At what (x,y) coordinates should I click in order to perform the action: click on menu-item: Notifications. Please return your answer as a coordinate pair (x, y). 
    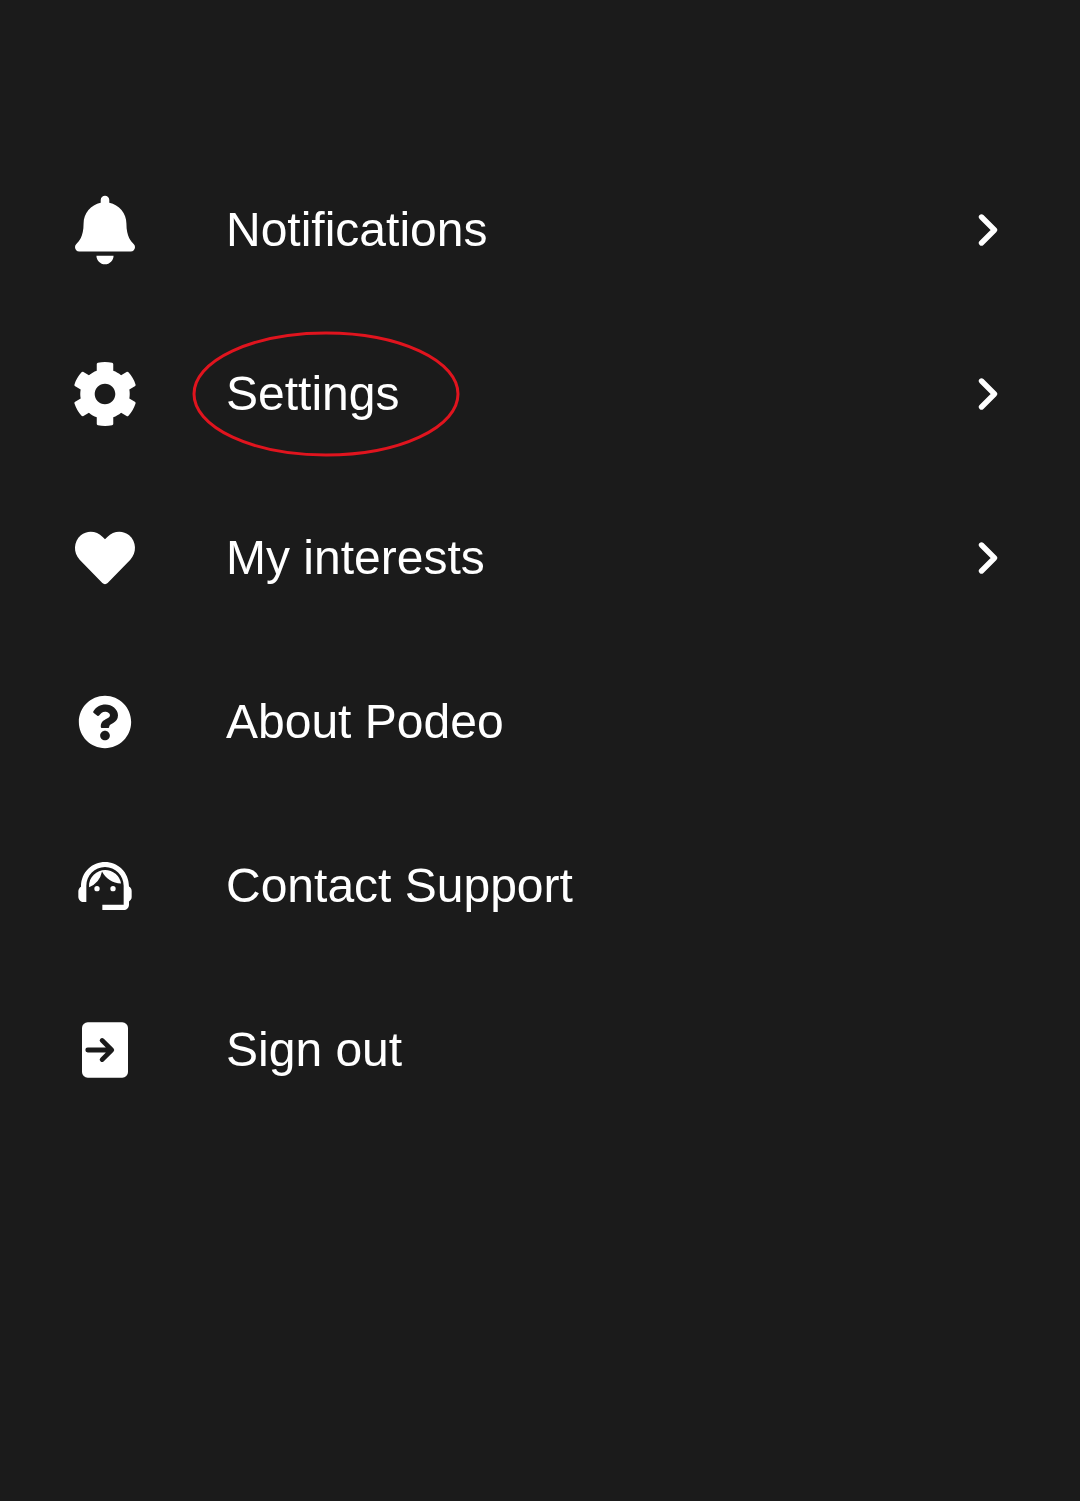
    Looking at the image, I should click on (540, 230).